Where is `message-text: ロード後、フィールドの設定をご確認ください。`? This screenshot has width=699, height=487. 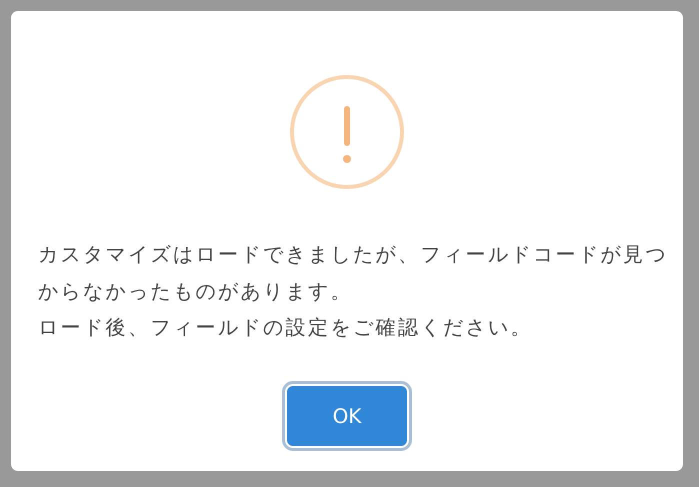
message-text: ロード後、フィールドの設定をご確認ください。 is located at coordinates (286, 327).